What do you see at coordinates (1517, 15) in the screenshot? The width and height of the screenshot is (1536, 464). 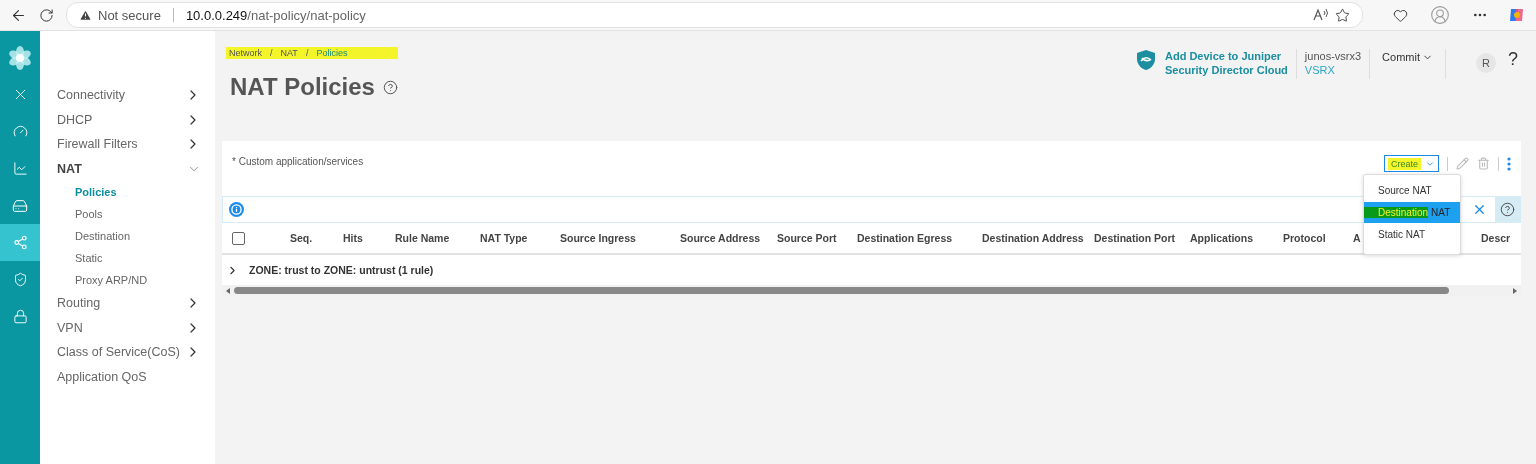 I see `copilot-icon` at bounding box center [1517, 15].